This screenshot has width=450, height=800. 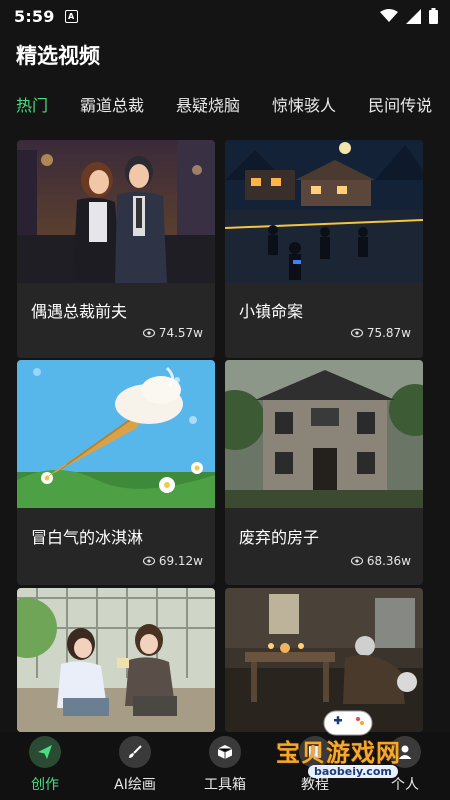 What do you see at coordinates (433, 16) in the screenshot?
I see `battery-icon` at bounding box center [433, 16].